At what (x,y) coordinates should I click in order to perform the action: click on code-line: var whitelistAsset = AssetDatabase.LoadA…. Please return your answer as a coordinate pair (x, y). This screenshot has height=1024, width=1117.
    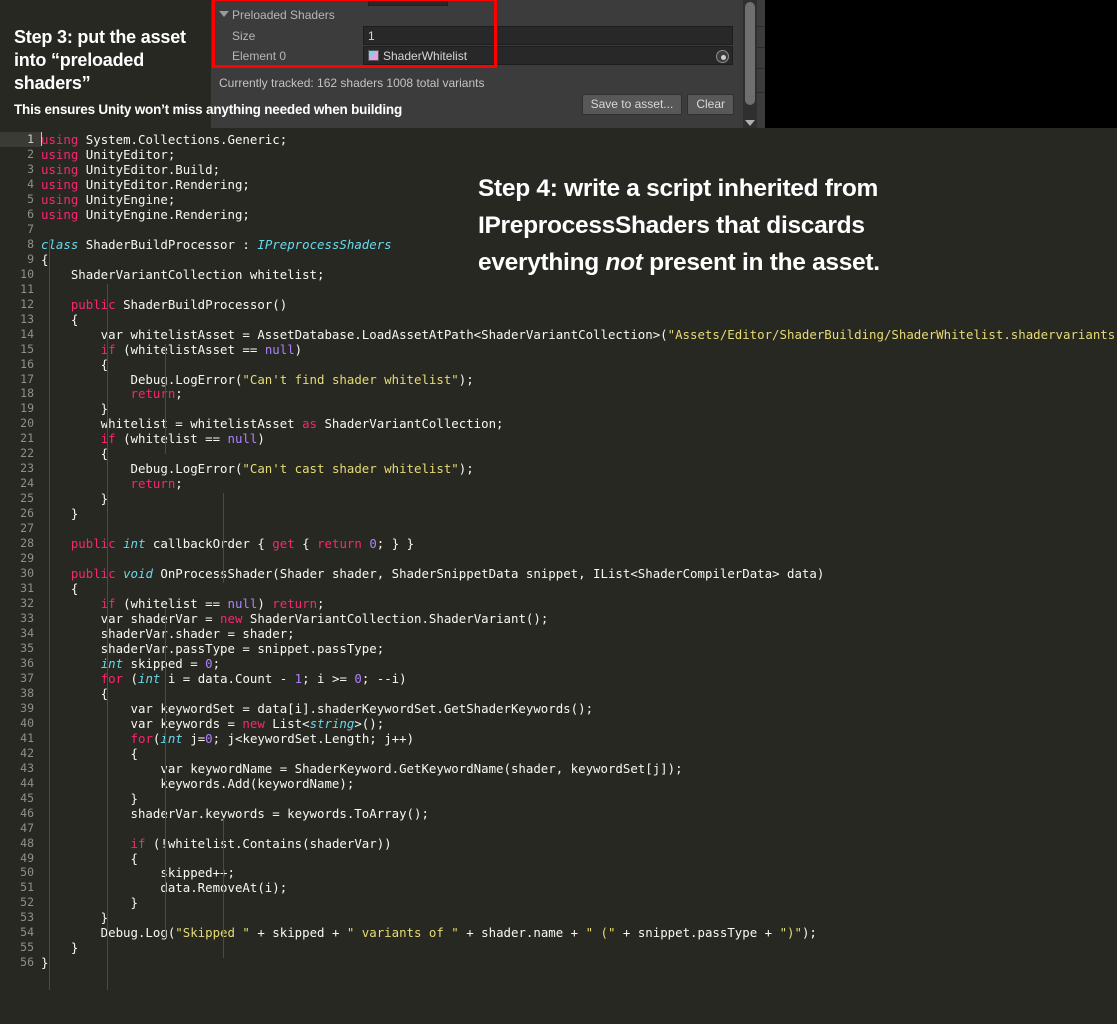
    Looking at the image, I should click on (579, 334).